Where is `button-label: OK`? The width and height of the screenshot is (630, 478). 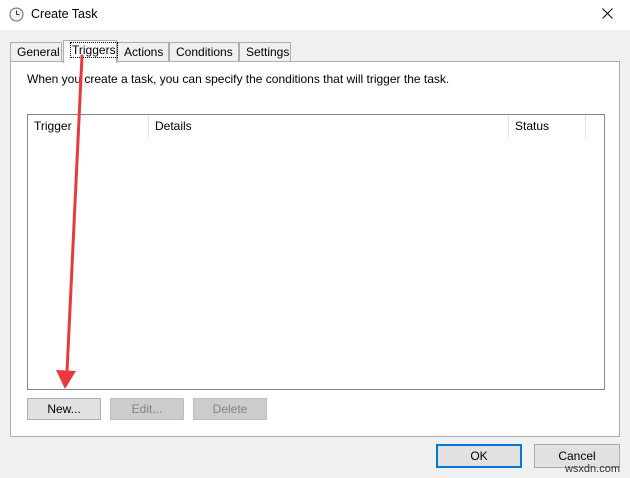
button-label: OK is located at coordinates (479, 456).